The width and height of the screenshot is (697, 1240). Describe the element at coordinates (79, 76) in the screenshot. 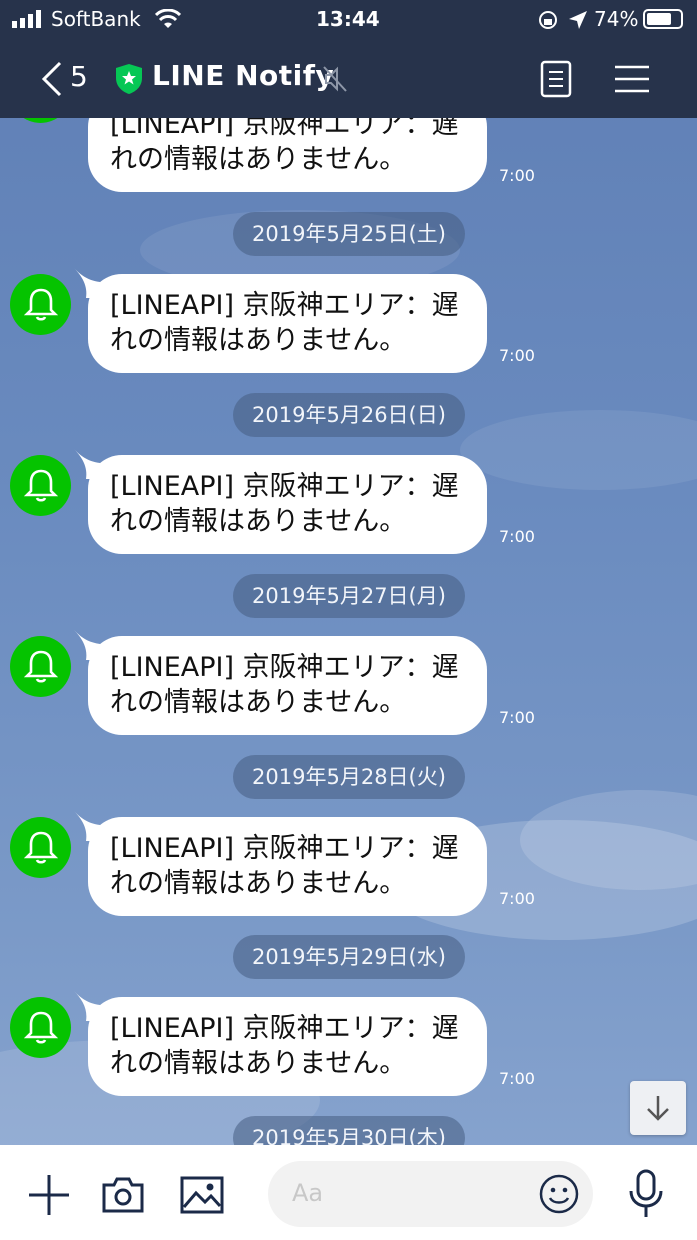

I see `unread-count: 5` at that location.